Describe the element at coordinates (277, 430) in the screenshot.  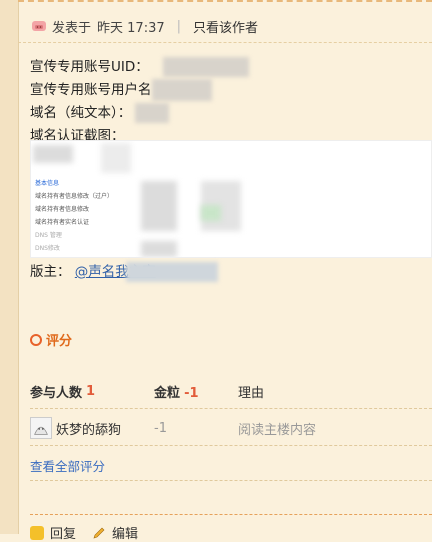
I see `rating-reason: 阅读主楼内容` at that location.